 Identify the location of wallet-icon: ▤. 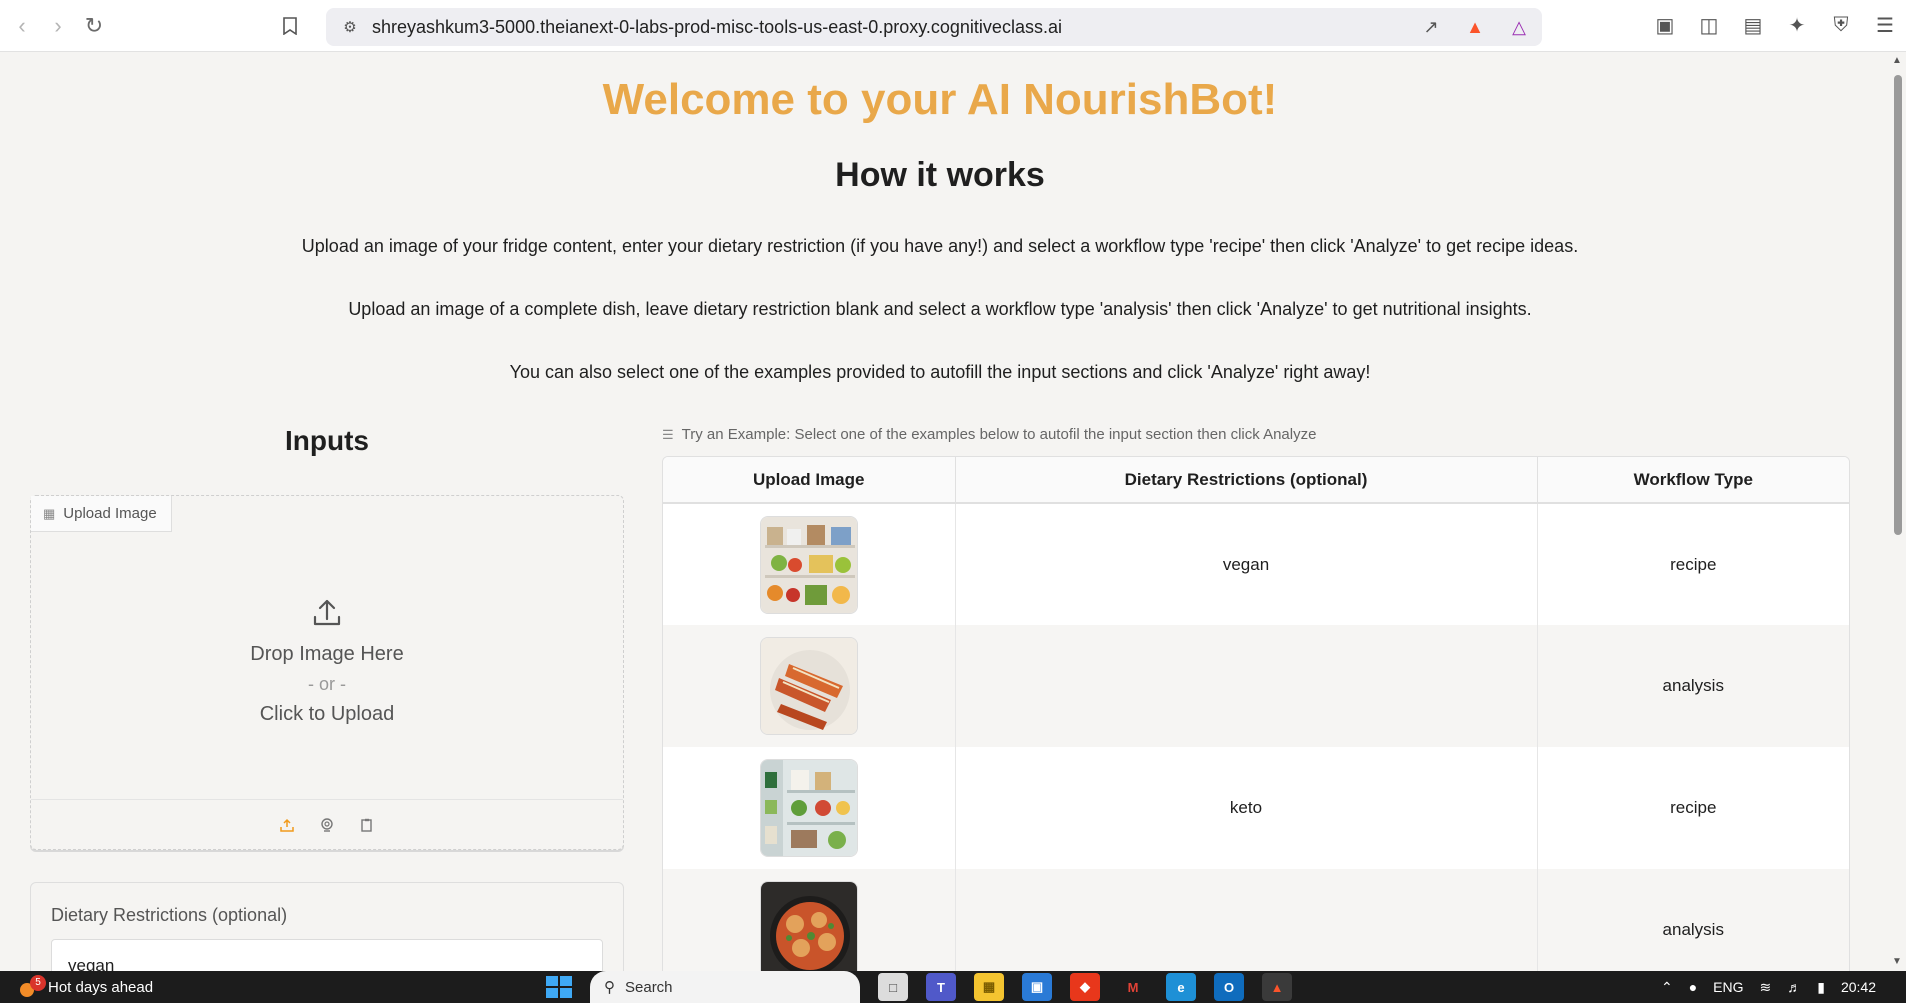
(1753, 25).